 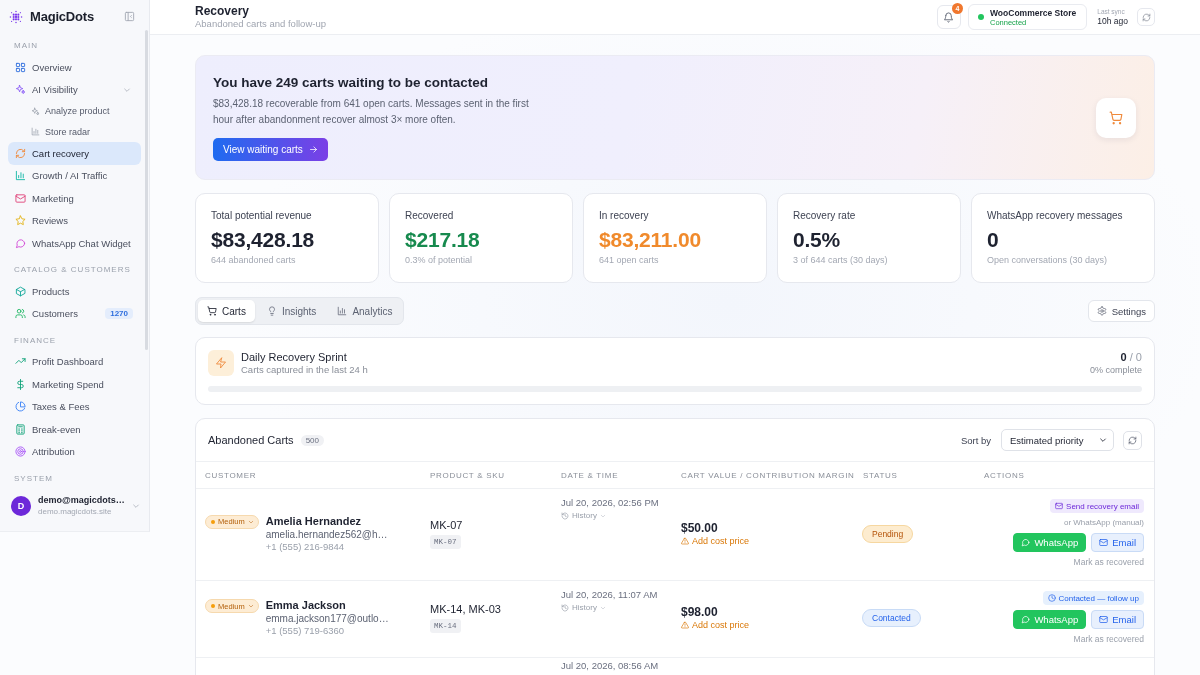 What do you see at coordinates (699, 527) in the screenshot?
I see `cart-value: $50.00` at bounding box center [699, 527].